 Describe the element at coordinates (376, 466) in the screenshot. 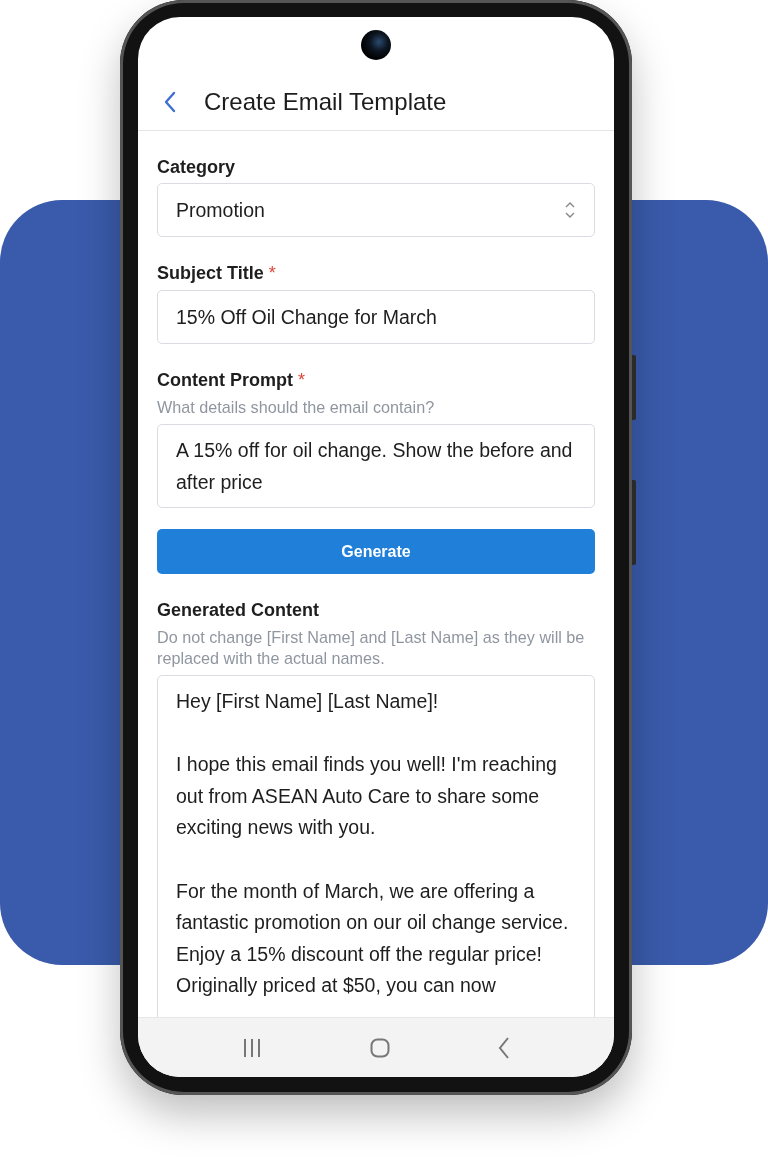

I see `text-area-field: A 15% off for oil change. Show the before and after price` at that location.